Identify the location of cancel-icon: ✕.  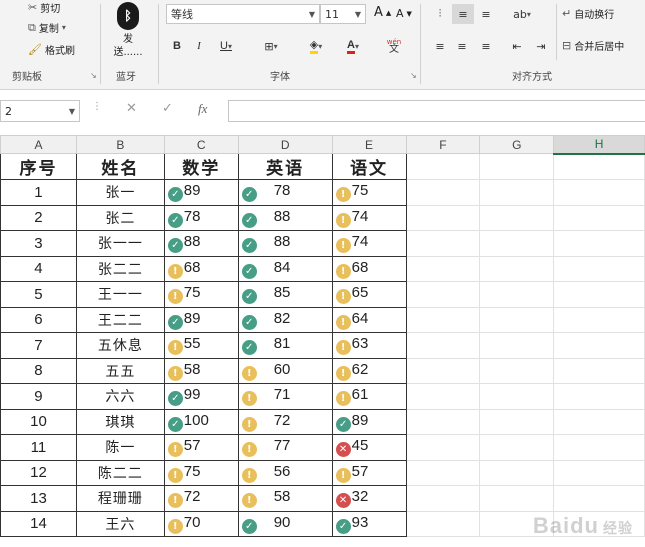
(131, 108).